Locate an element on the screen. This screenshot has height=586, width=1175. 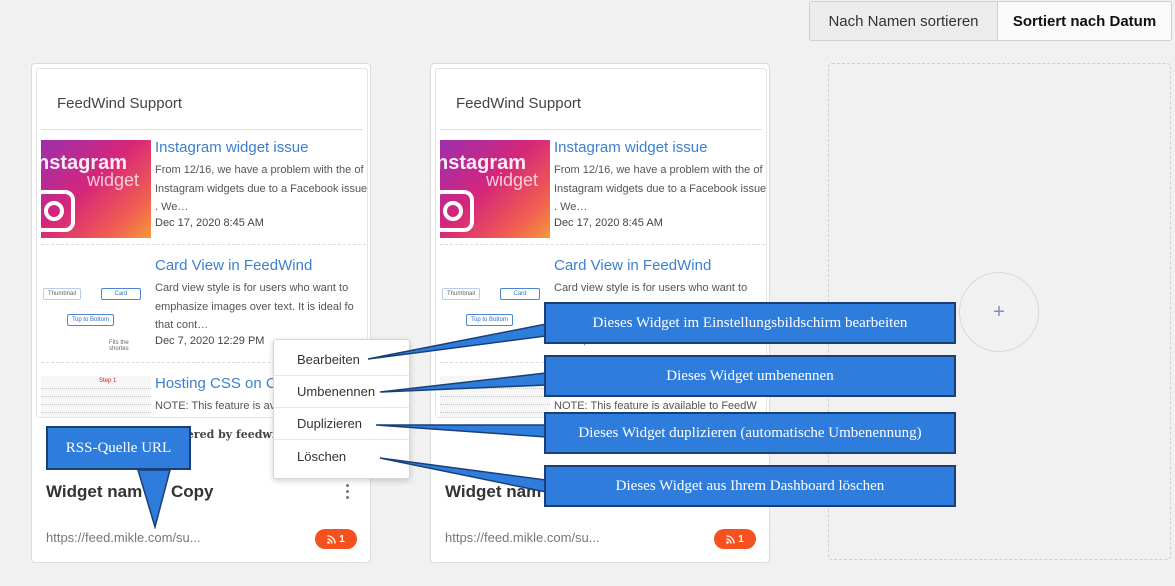
menu-item-edit: Bearbeiten is located at coordinates (341, 360).